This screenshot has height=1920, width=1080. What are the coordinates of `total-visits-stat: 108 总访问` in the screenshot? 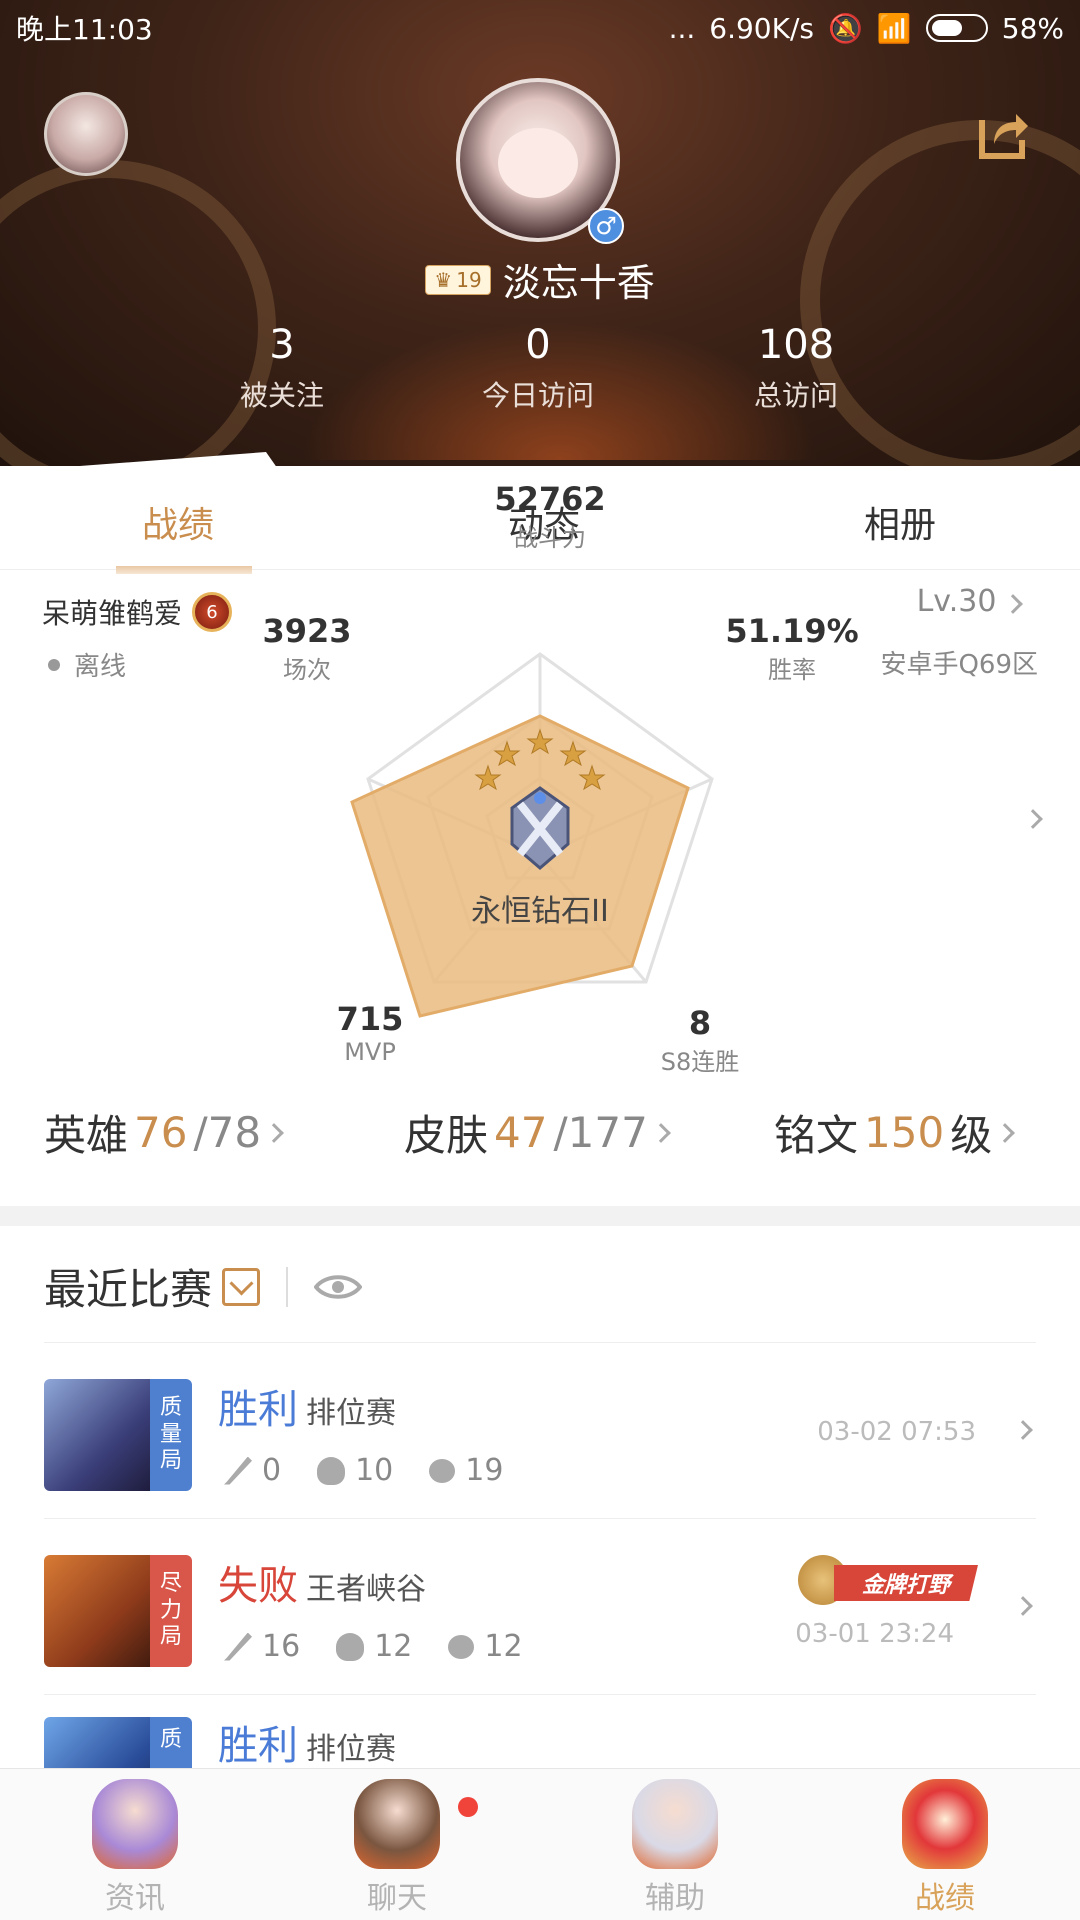 It's located at (796, 368).